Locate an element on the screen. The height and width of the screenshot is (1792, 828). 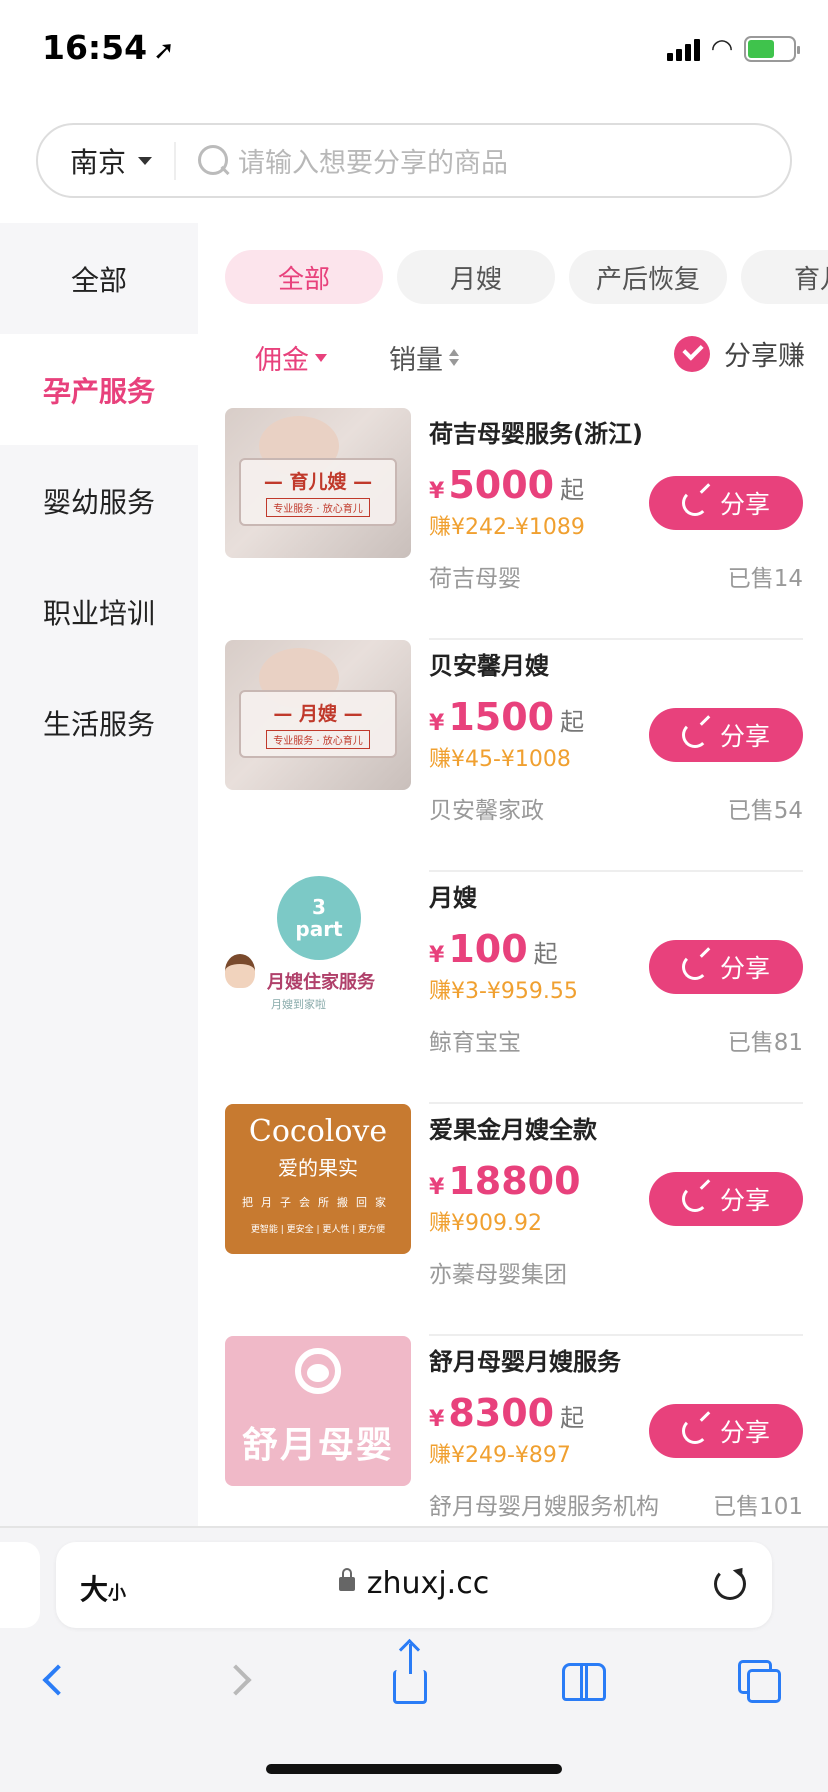
home-indicator is located at coordinates (414, 1769).